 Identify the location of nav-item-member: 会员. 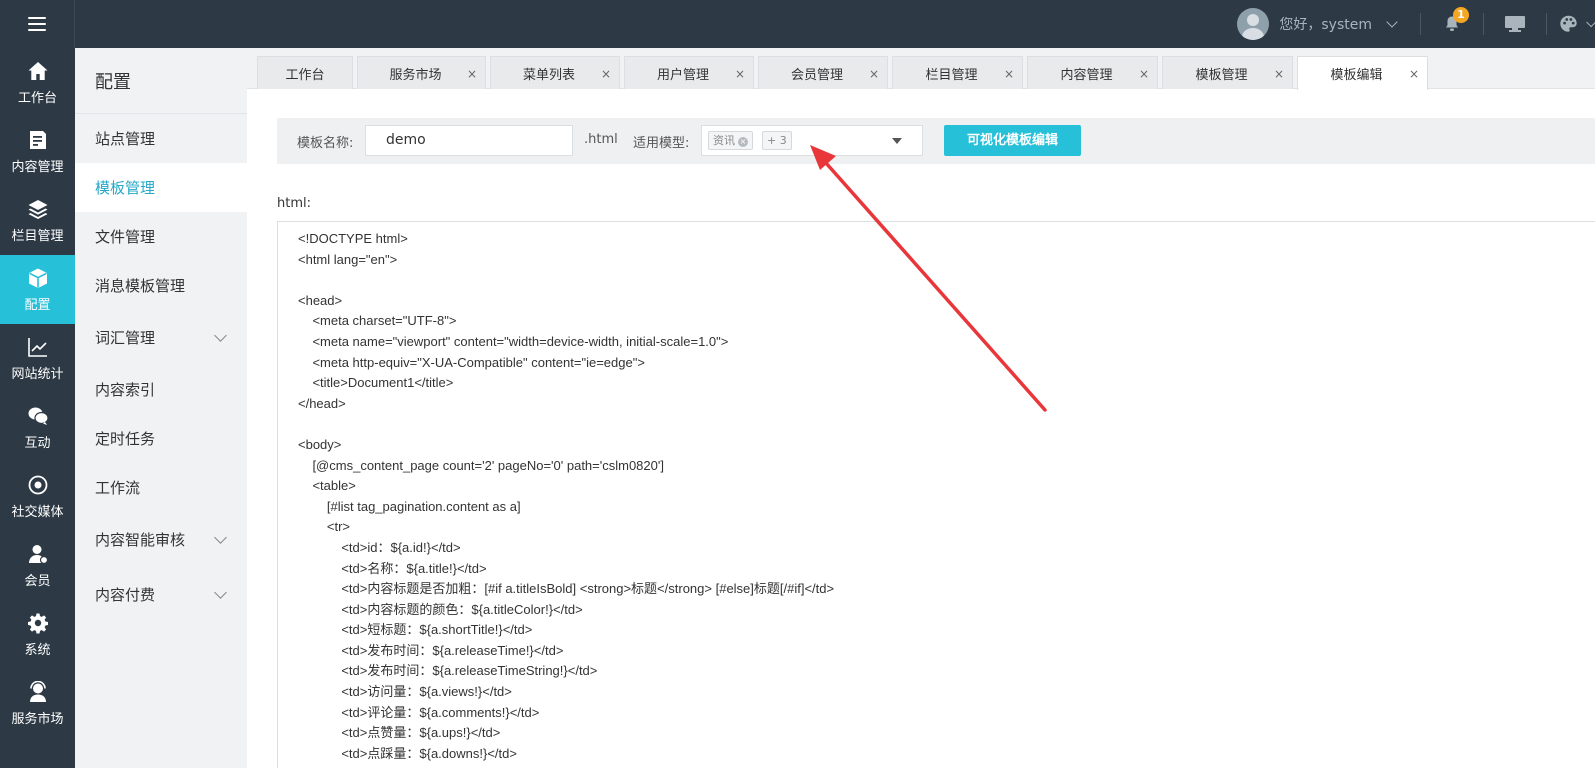
(37, 565).